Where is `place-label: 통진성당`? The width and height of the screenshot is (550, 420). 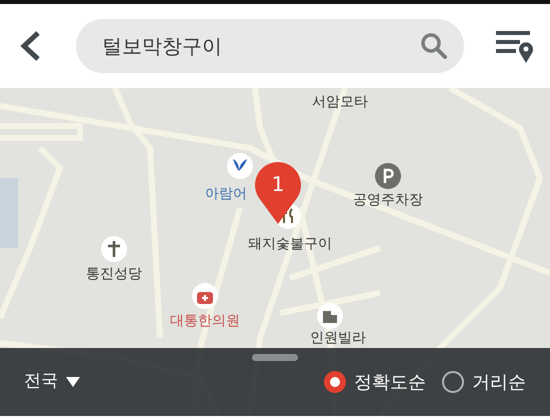
place-label: 통진성당 is located at coordinates (114, 274).